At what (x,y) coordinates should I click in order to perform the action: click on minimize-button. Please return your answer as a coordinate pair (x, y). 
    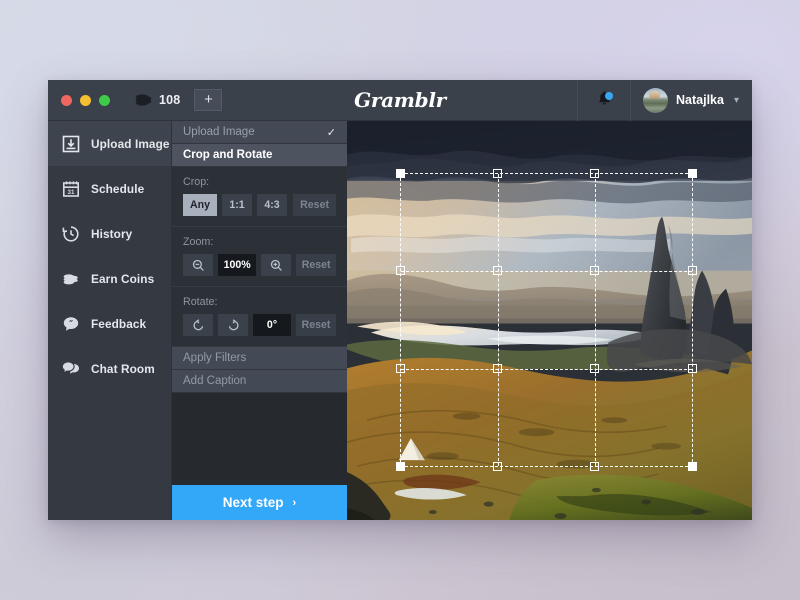
    Looking at the image, I should click on (85, 100).